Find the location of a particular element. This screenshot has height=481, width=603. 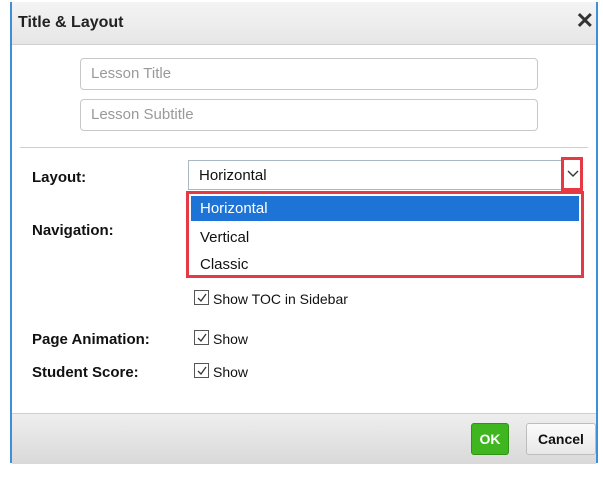

layout-option-horizontal: Horizontal is located at coordinates (385, 208).